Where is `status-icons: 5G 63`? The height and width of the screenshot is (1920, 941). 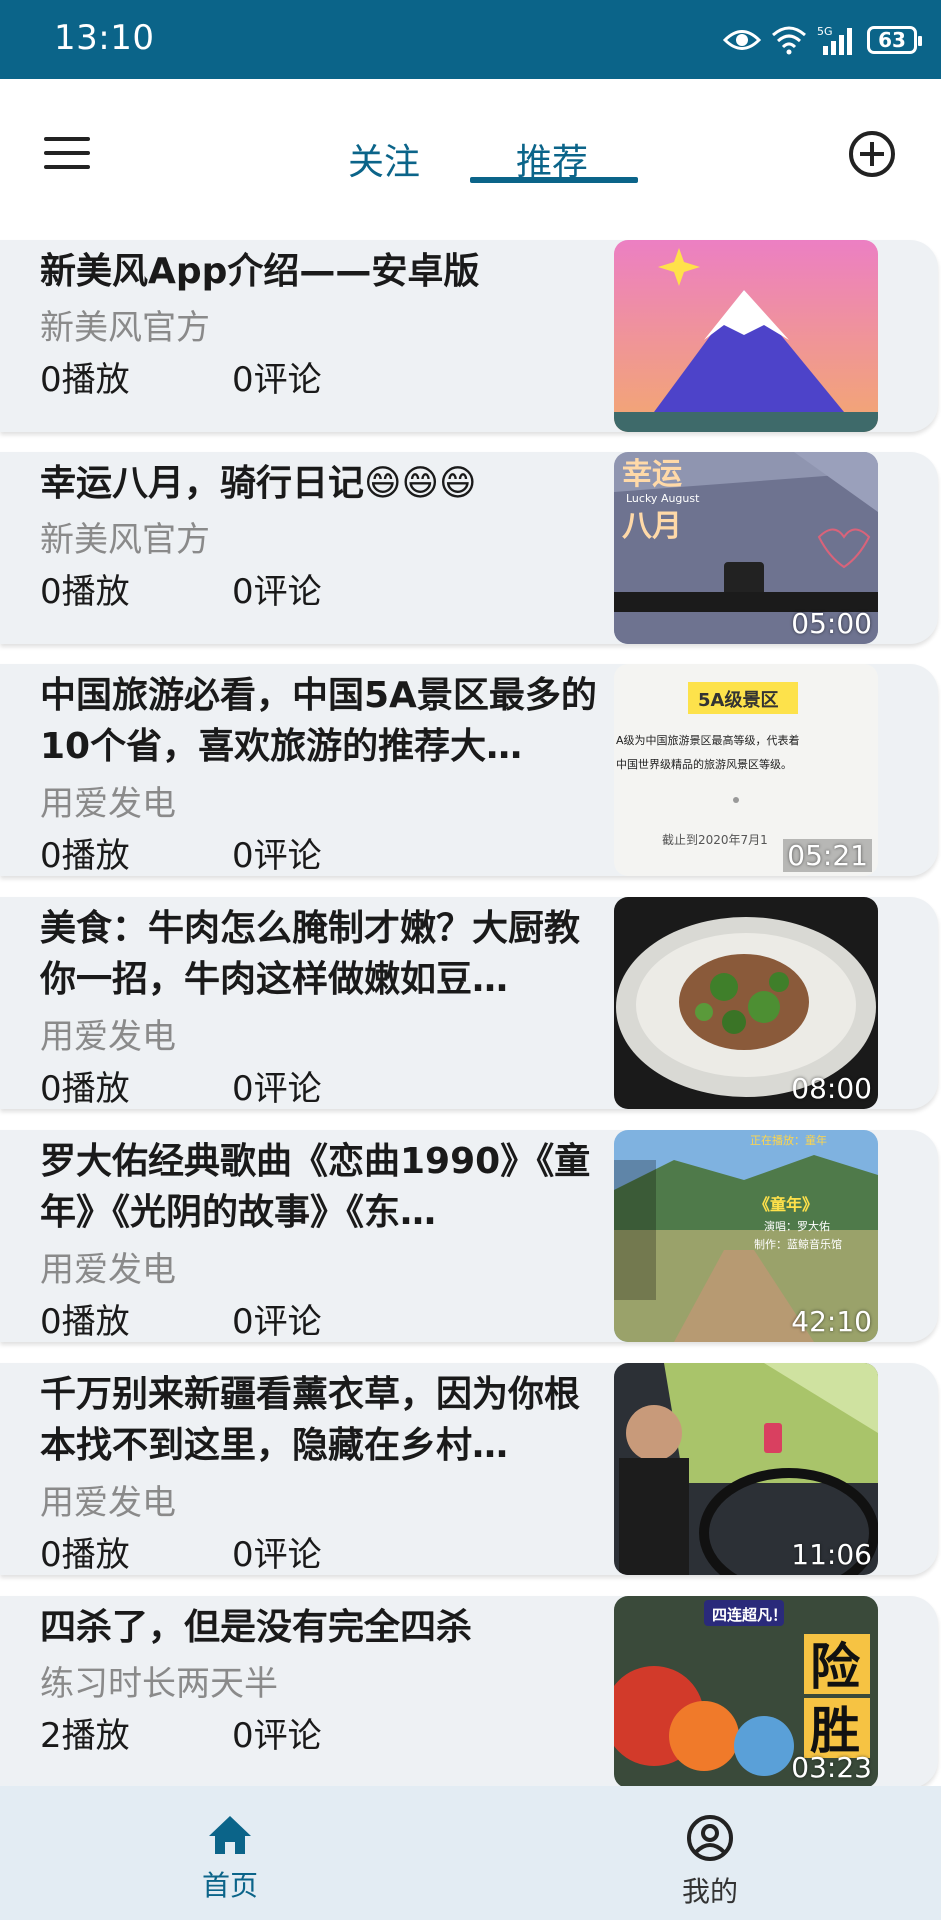 status-icons: 5G 63 is located at coordinates (822, 40).